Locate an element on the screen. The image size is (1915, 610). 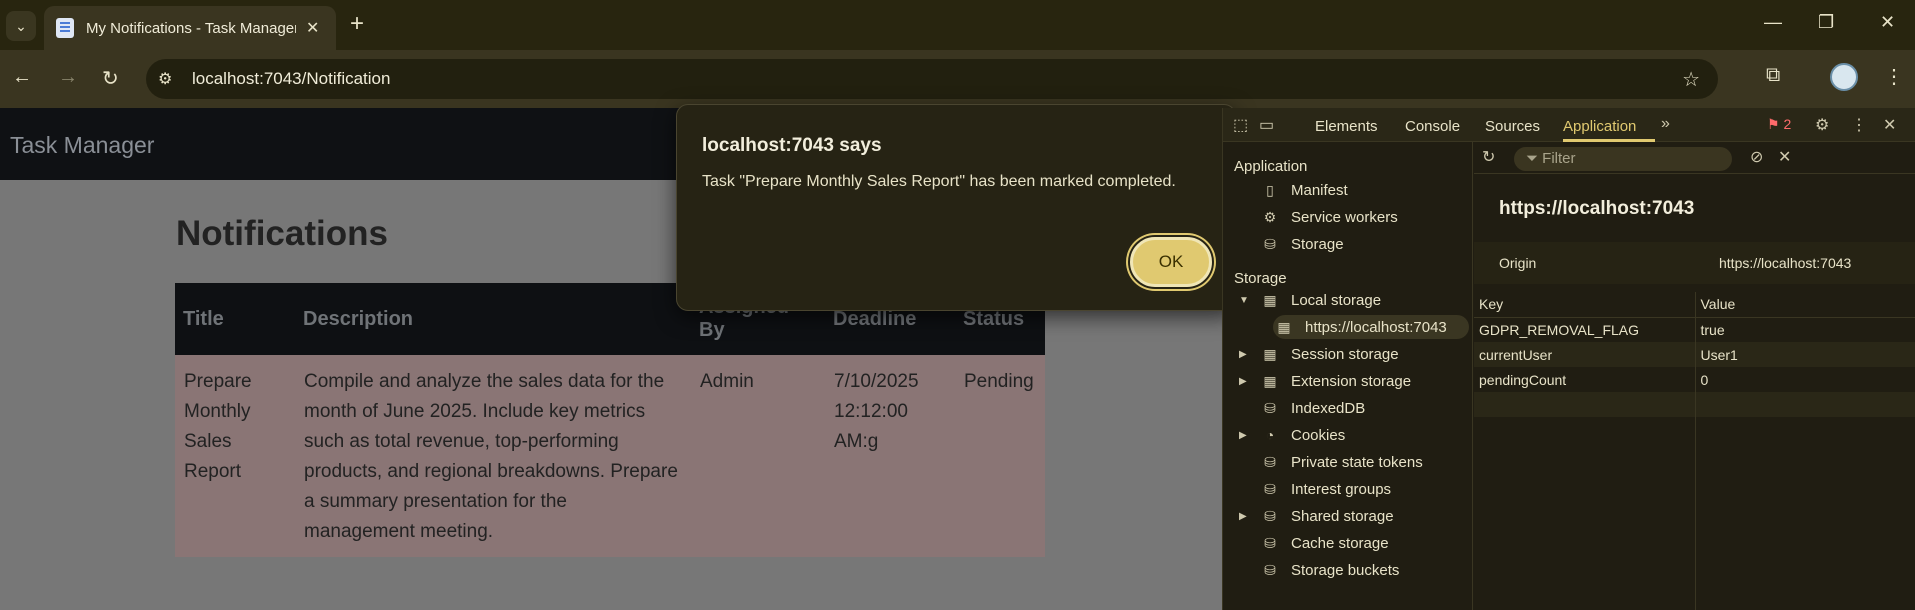
cell-status: Pending is located at coordinates (1000, 456).